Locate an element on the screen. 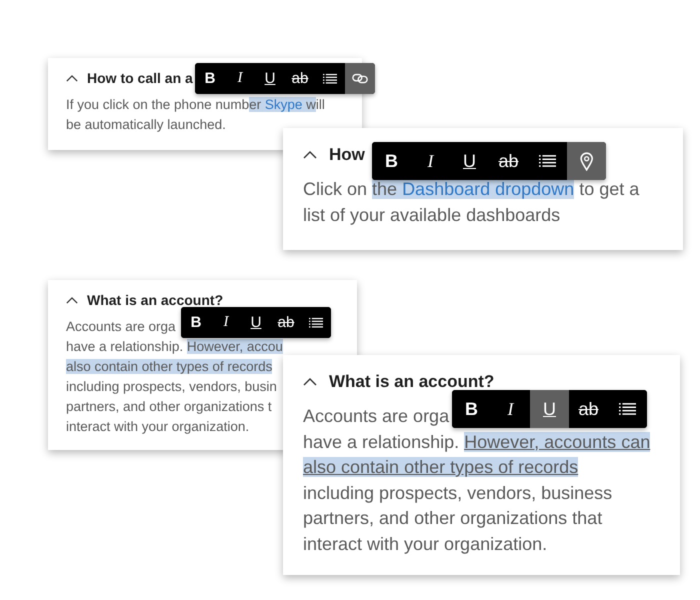  card-body-text: Click on the Dashboard dropdown to get a list of your available dashboards is located at coordinates (471, 202).